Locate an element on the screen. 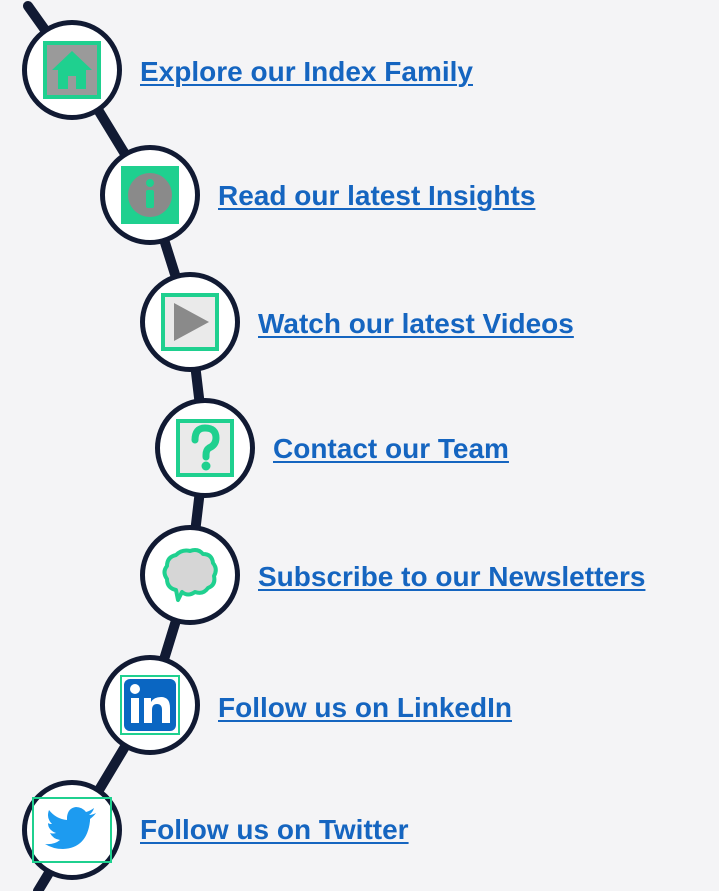  info-node is located at coordinates (150, 195).